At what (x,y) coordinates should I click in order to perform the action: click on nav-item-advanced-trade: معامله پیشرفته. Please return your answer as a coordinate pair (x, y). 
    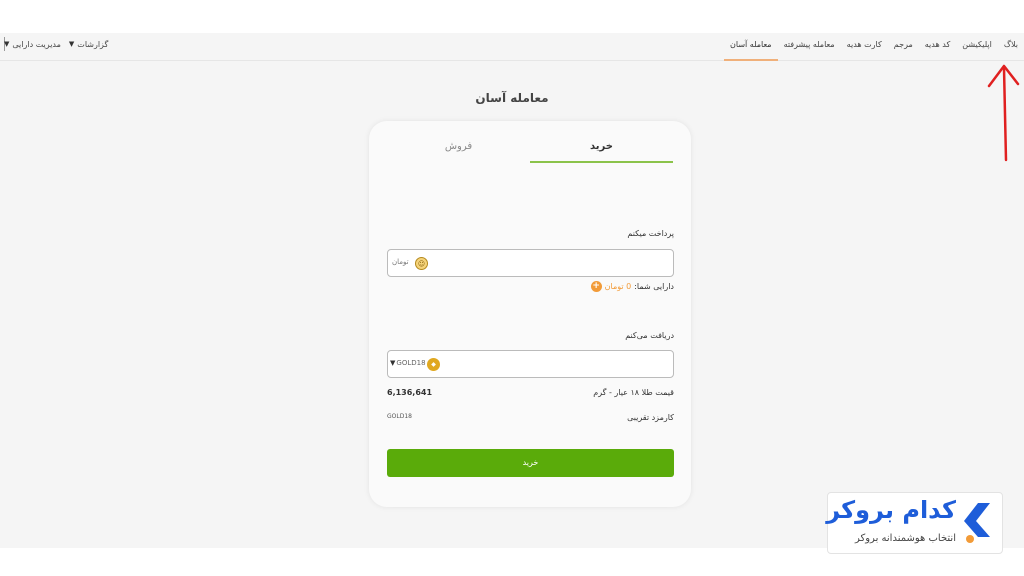
    Looking at the image, I should click on (809, 47).